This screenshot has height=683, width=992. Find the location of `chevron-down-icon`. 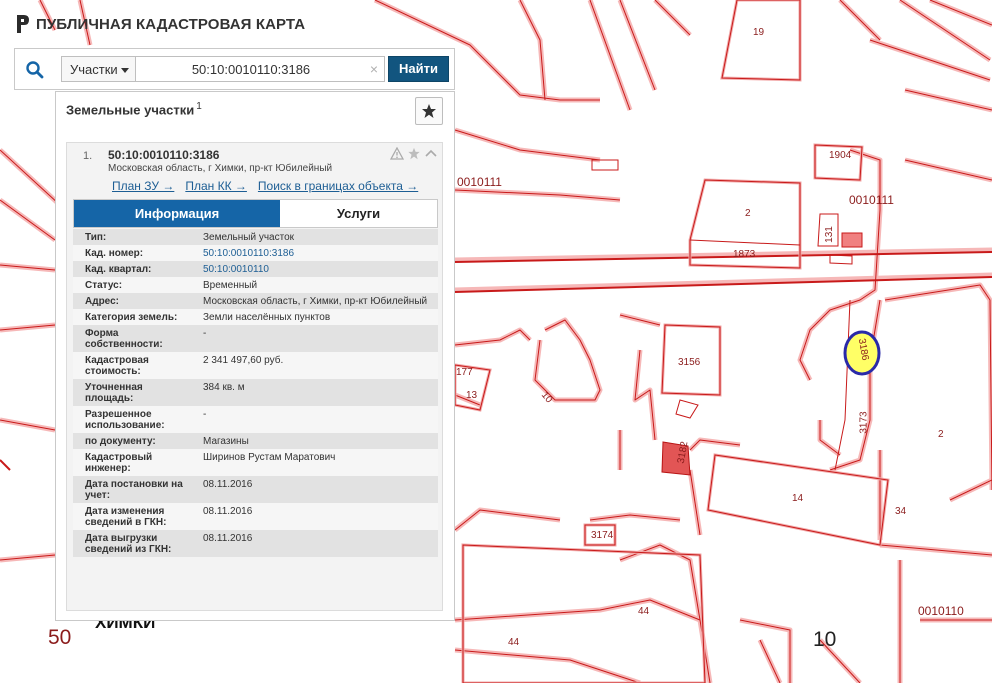

chevron-down-icon is located at coordinates (125, 70).